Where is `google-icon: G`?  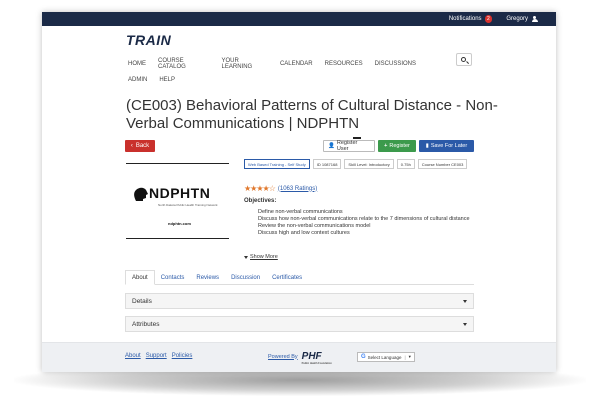 google-icon: G is located at coordinates (363, 357).